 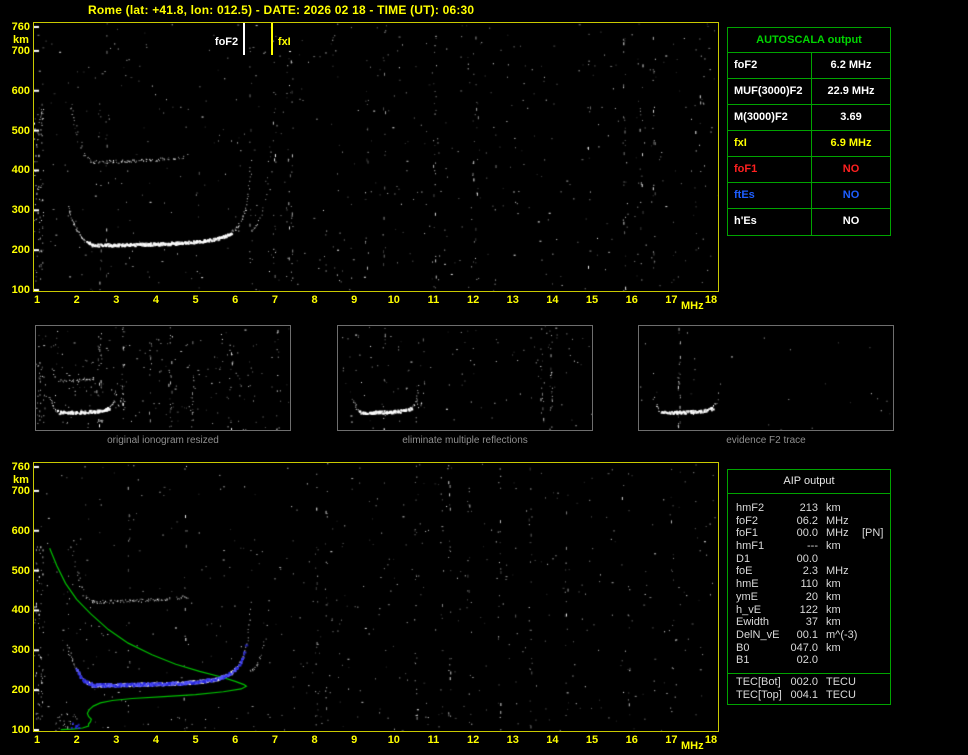 What do you see at coordinates (747, 520) in the screenshot?
I see `aip-param-name: foF2` at bounding box center [747, 520].